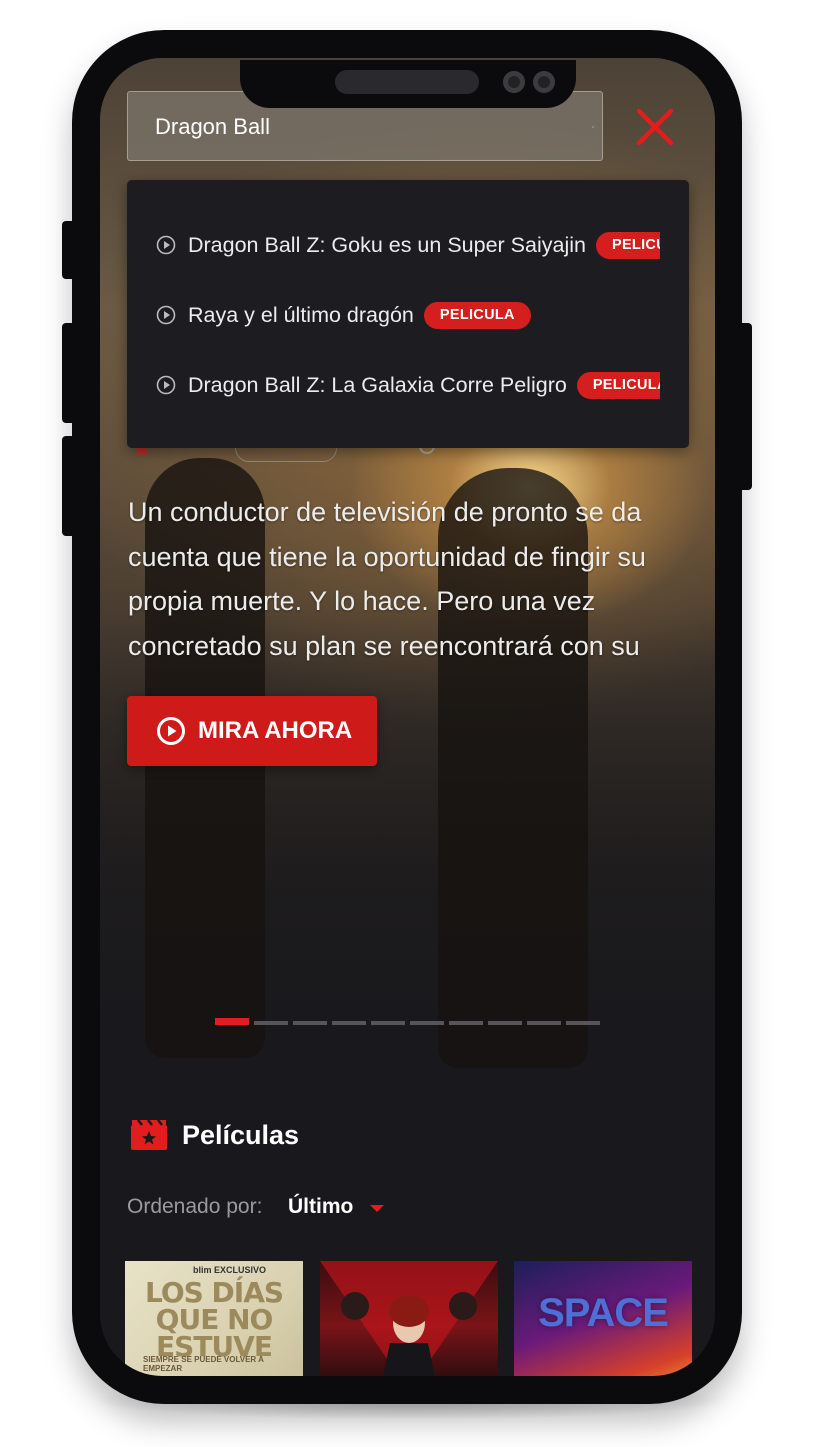 This screenshot has height=1447, width=814. I want to click on sort-dropdown: Último, so click(320, 1207).